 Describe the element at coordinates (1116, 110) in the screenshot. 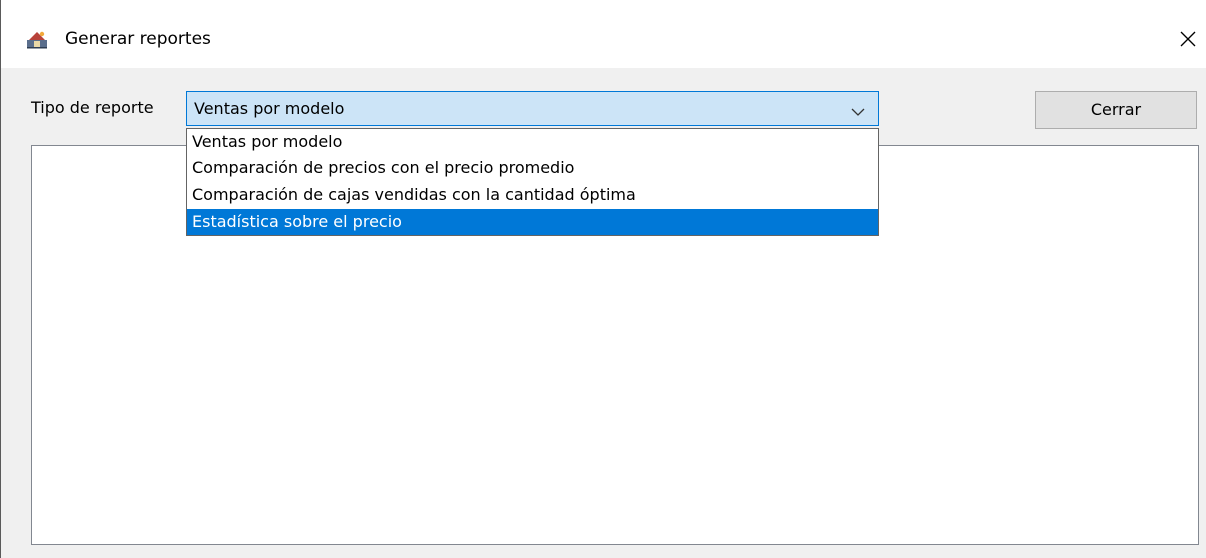

I see `close-button: Cerrar` at that location.